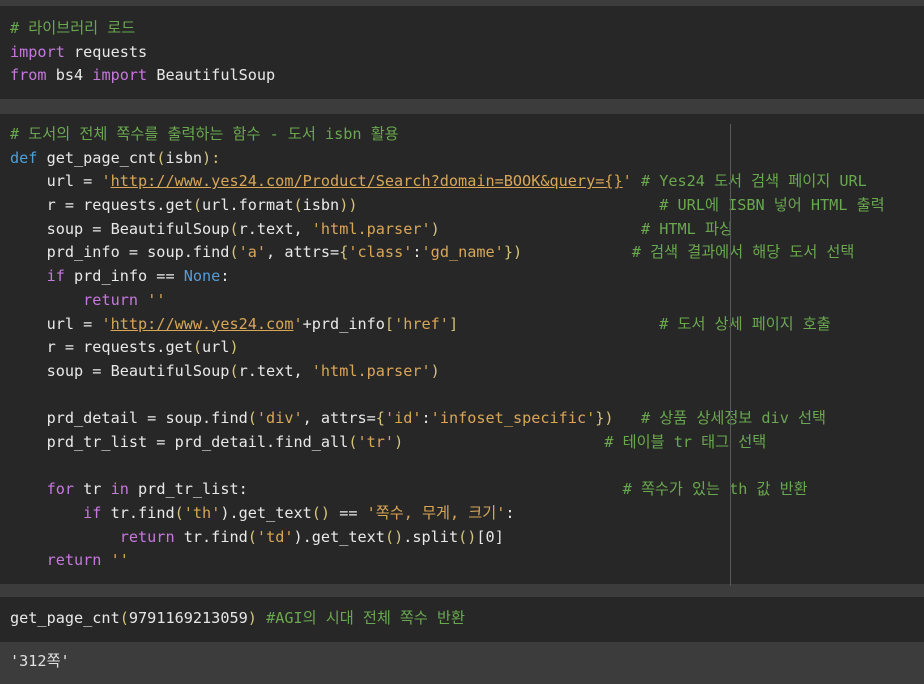  I want to click on code-comment: # 라이브러리 로드, so click(73, 28).